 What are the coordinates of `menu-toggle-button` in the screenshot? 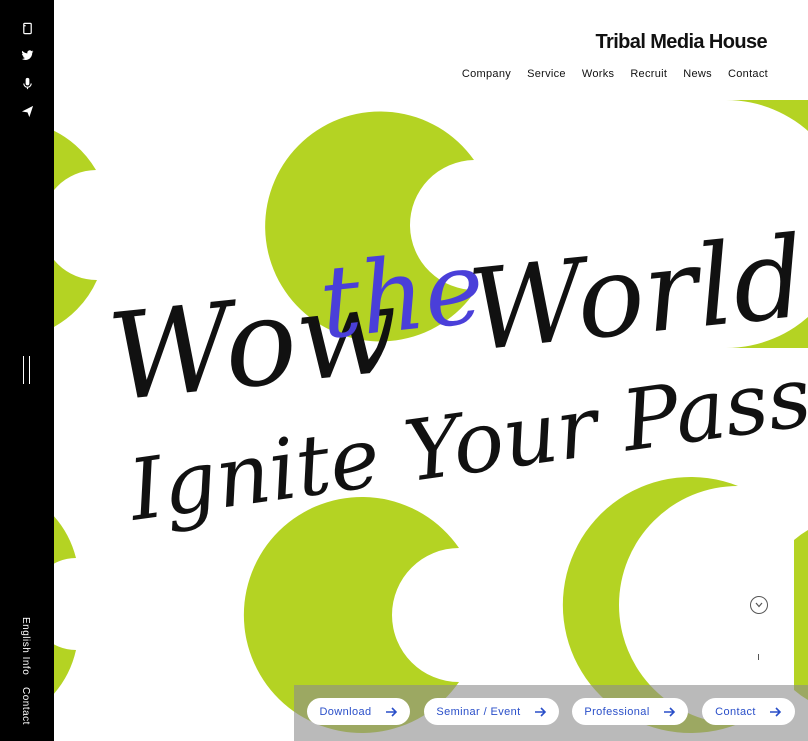 It's located at (27, 370).